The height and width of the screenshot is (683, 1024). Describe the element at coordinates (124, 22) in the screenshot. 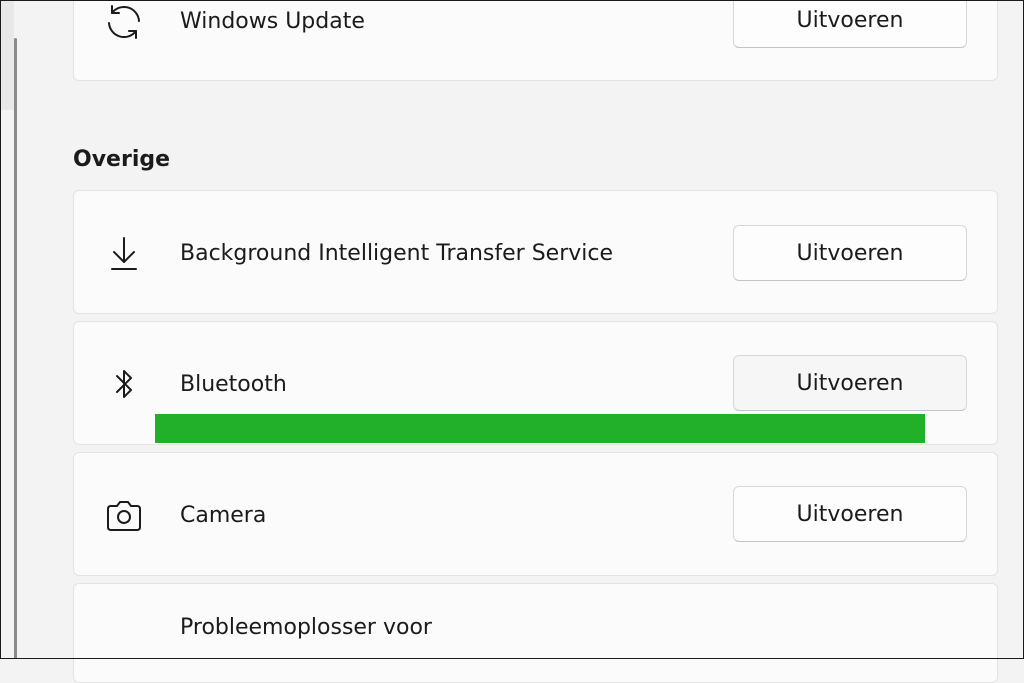

I see `refresh-icon` at that location.